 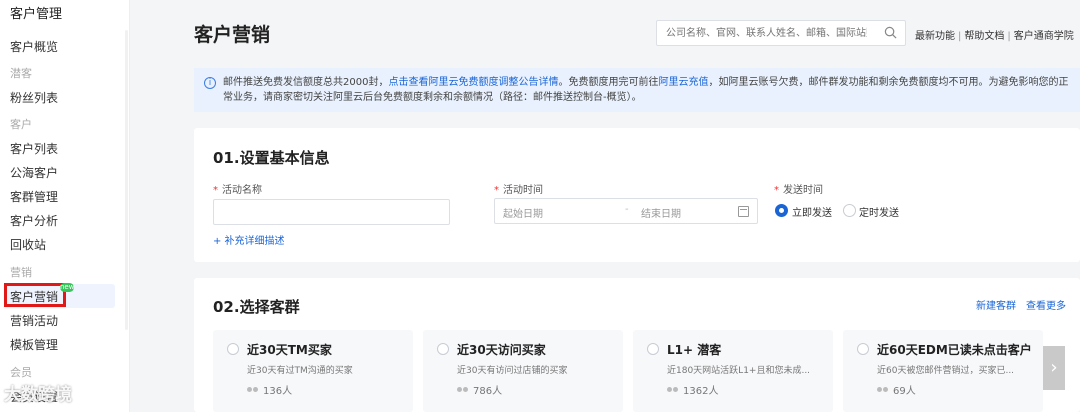 What do you see at coordinates (935, 36) in the screenshot?
I see `latest-features-link: 最新功能` at bounding box center [935, 36].